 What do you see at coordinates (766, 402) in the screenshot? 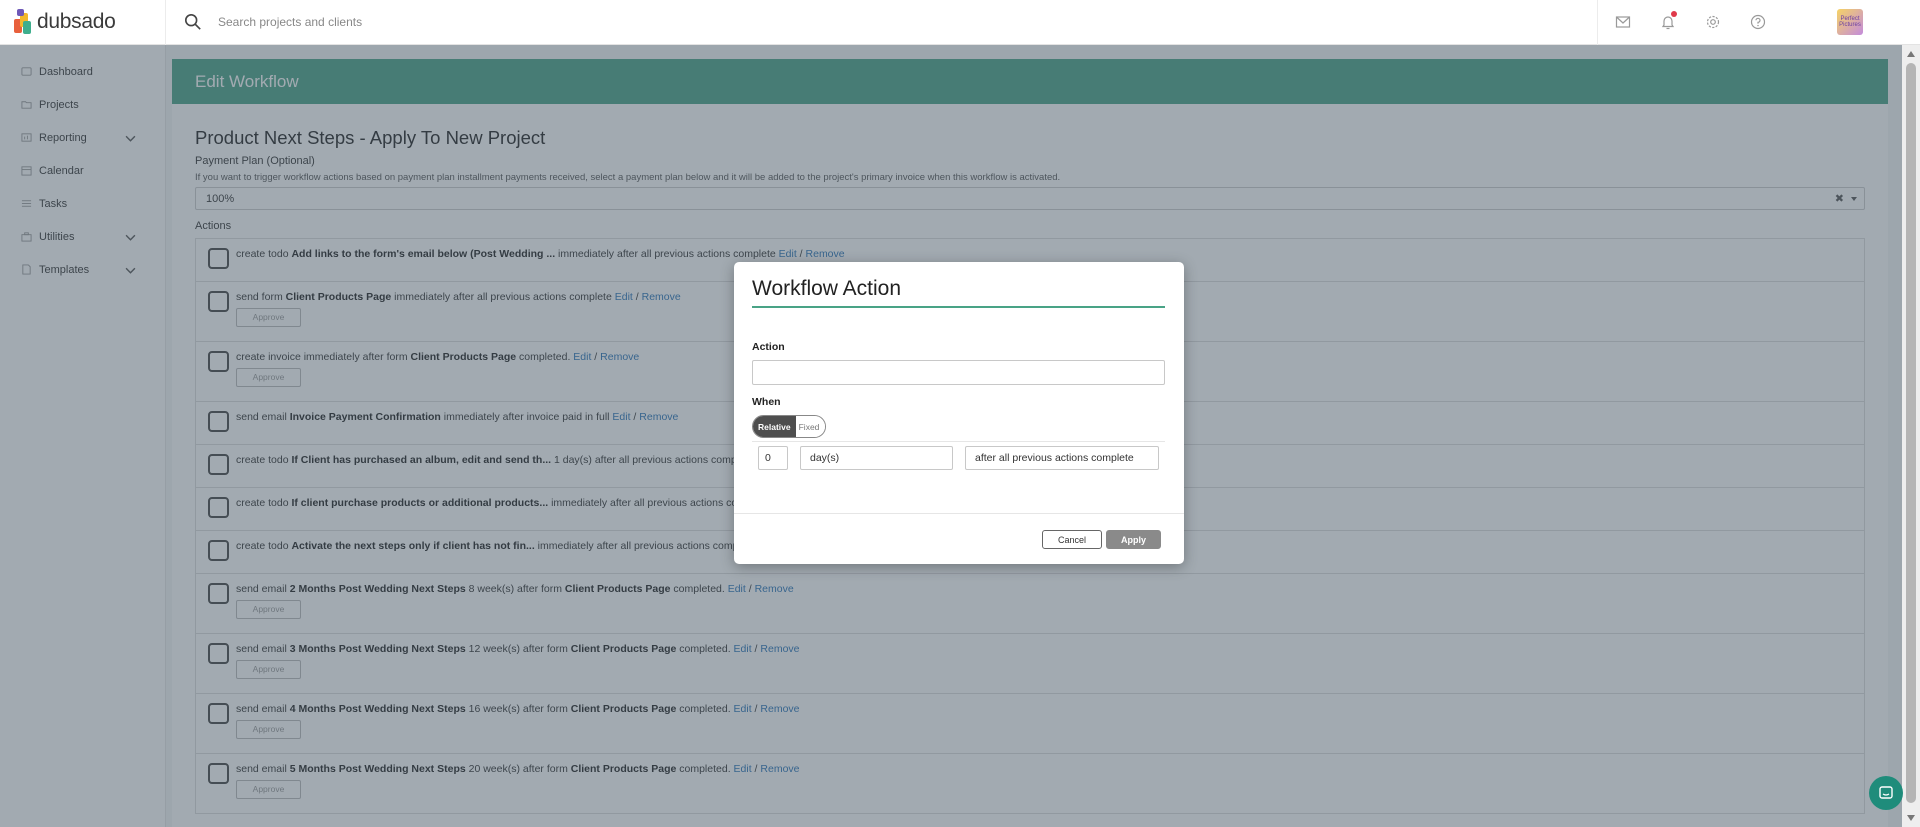
I see `when-label: When` at bounding box center [766, 402].